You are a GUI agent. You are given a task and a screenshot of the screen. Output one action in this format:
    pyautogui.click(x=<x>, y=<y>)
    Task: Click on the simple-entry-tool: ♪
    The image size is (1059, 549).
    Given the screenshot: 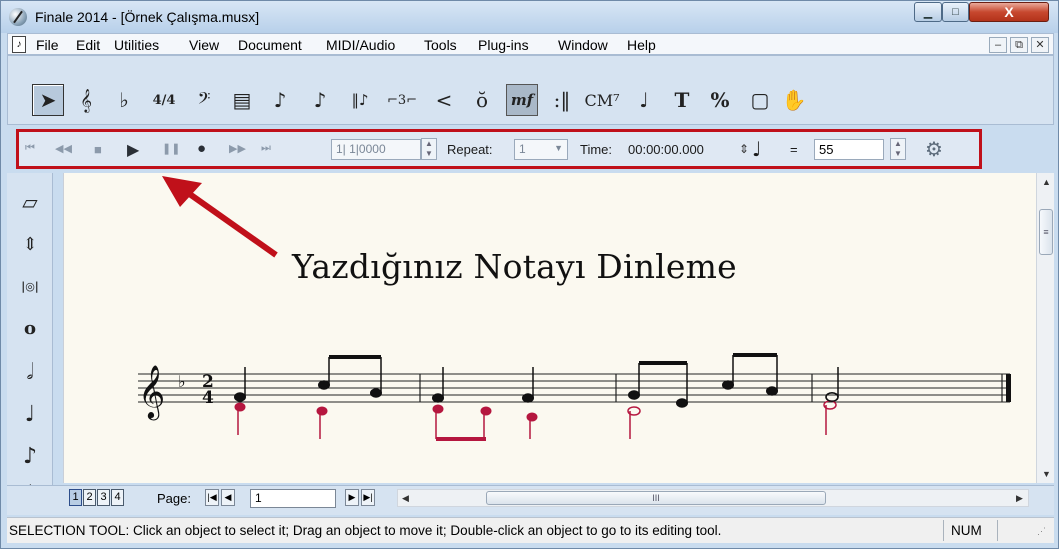 What is the action you would take?
    pyautogui.click(x=280, y=100)
    